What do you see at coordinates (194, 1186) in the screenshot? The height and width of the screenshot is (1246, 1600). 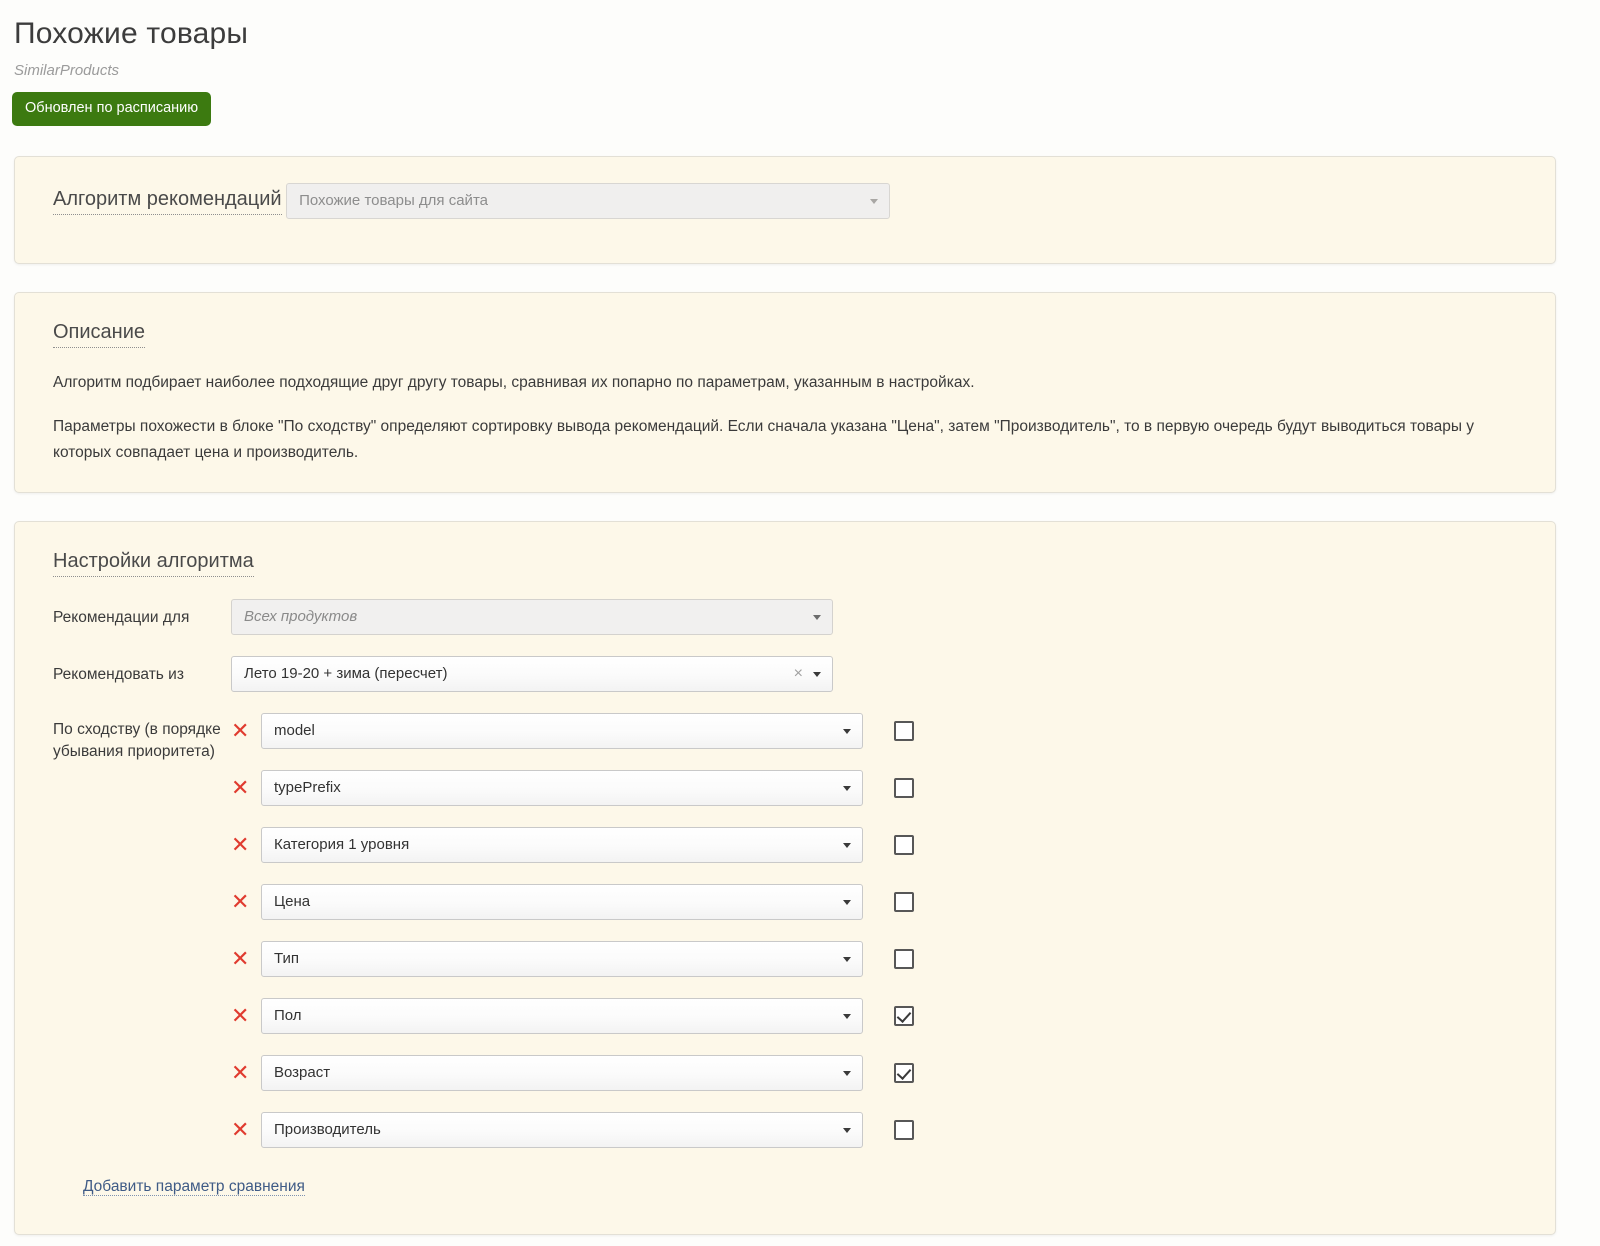 I see `add-comparison-parameter-link: Добавить параметр сравнения` at bounding box center [194, 1186].